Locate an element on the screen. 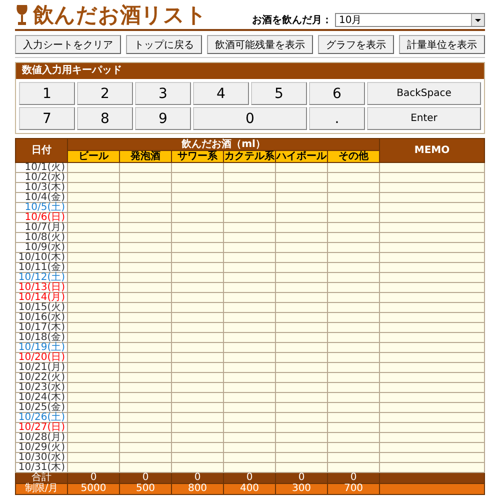 This screenshot has width=500, height=500. keypad-key: 6 is located at coordinates (337, 93).